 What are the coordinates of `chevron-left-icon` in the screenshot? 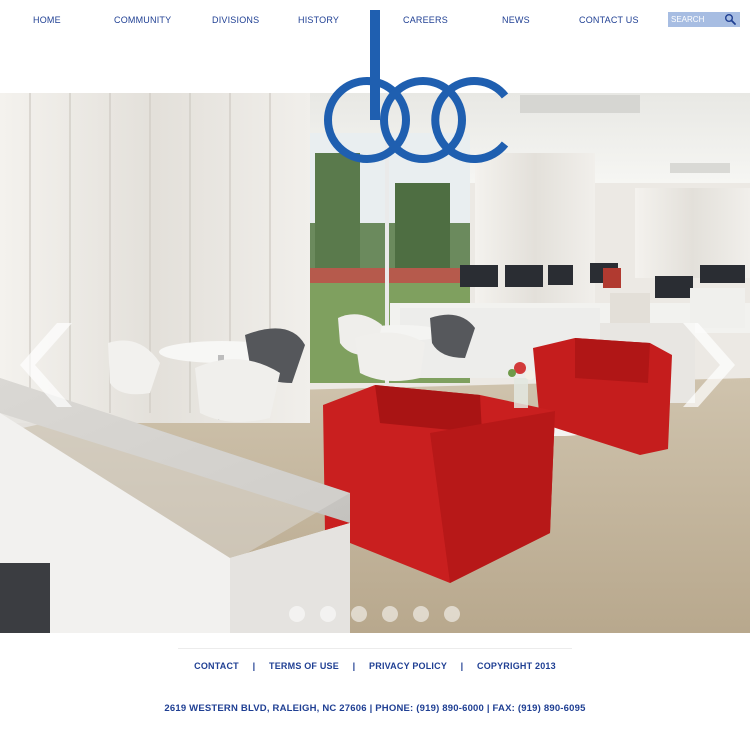 It's located at (46, 365).